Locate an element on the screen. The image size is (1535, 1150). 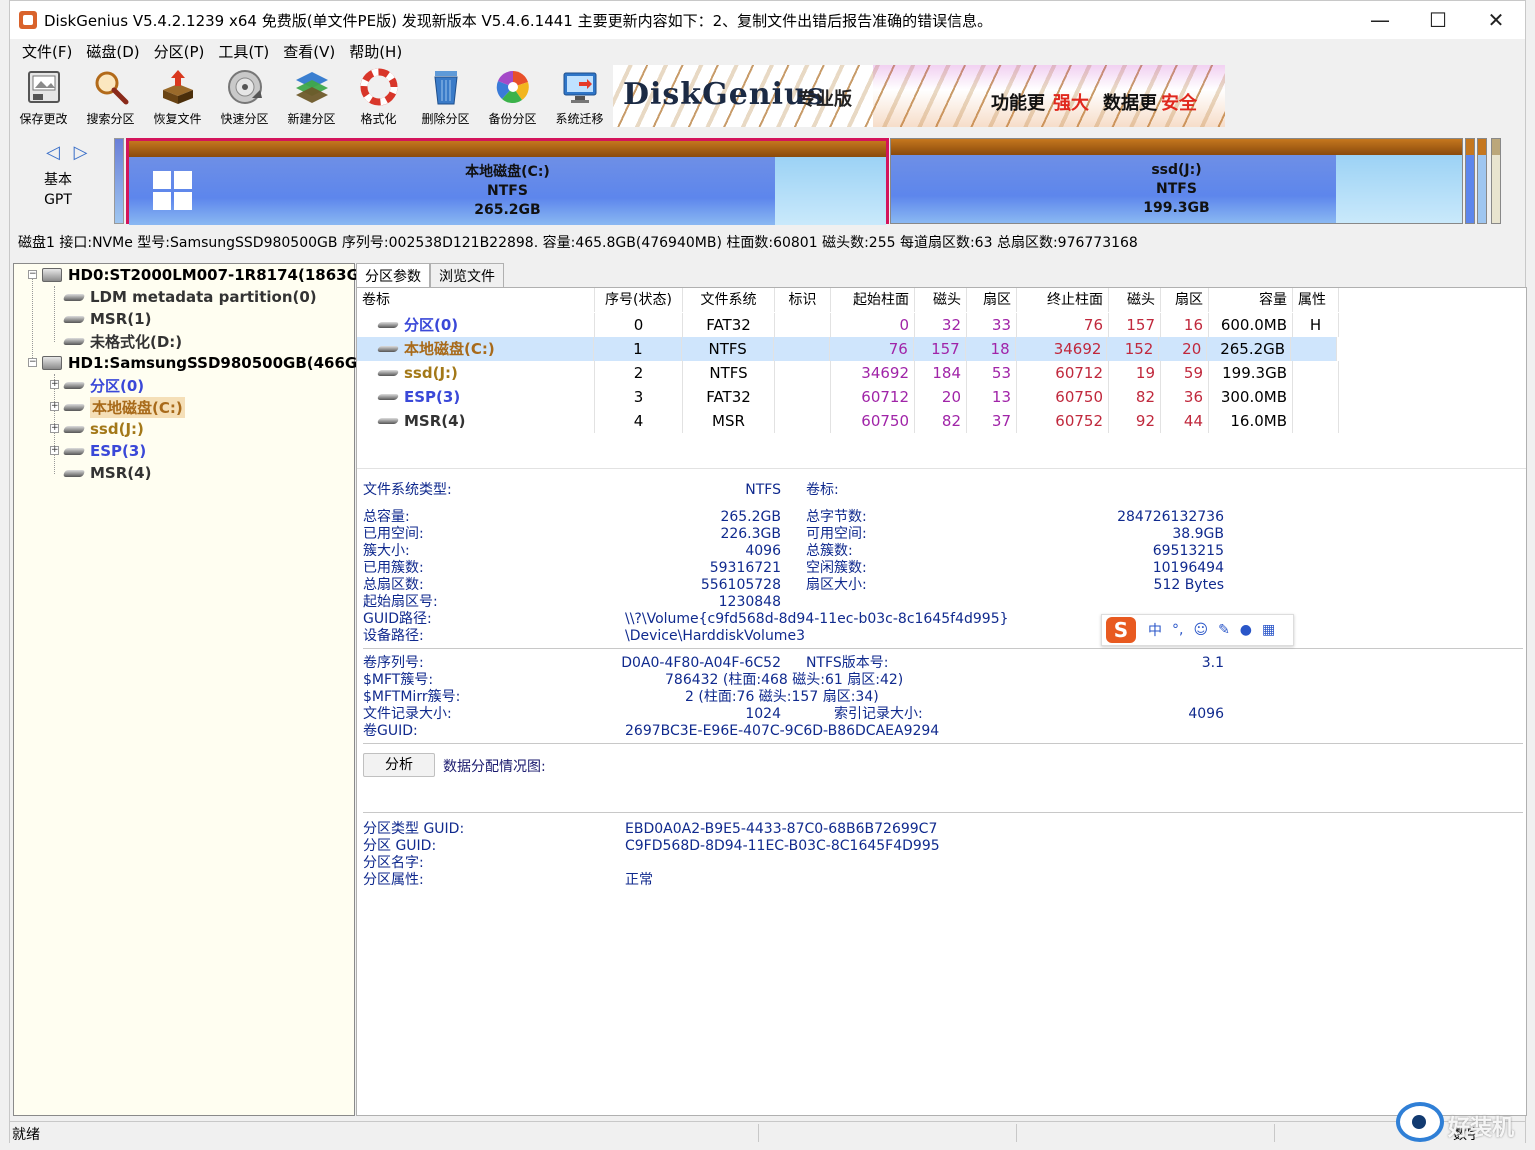
delete-partition-button: 删除分区 is located at coordinates (445, 96).